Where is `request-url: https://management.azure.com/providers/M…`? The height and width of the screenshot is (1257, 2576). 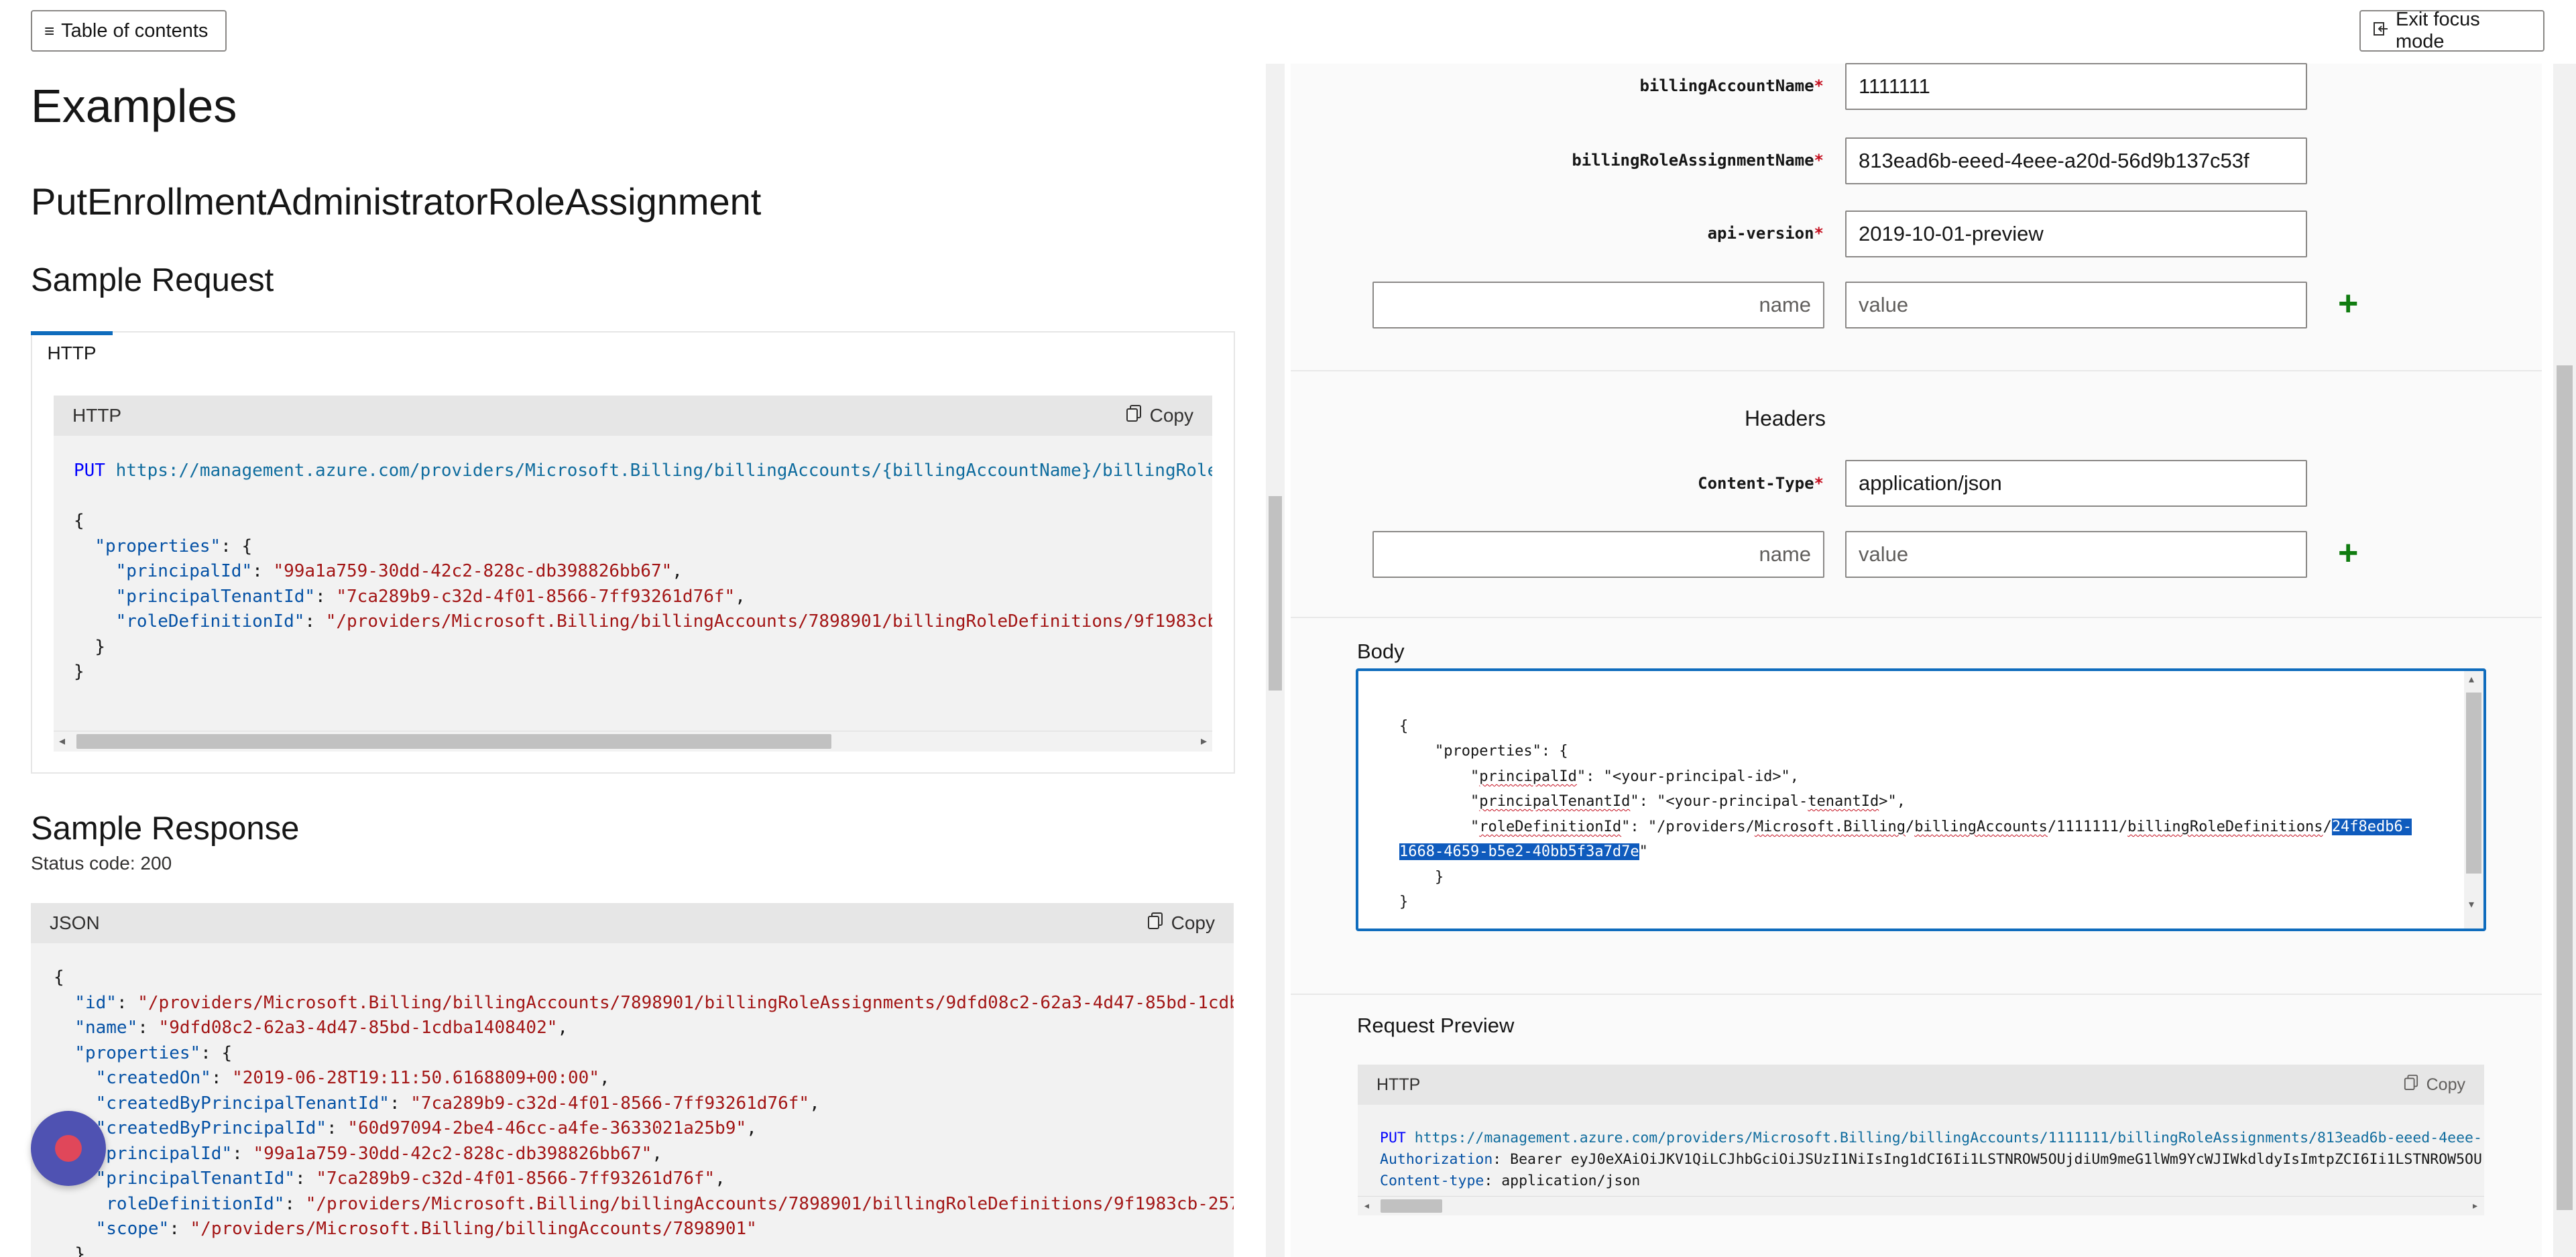 request-url: https://management.azure.com/providers/M… is located at coordinates (663, 471).